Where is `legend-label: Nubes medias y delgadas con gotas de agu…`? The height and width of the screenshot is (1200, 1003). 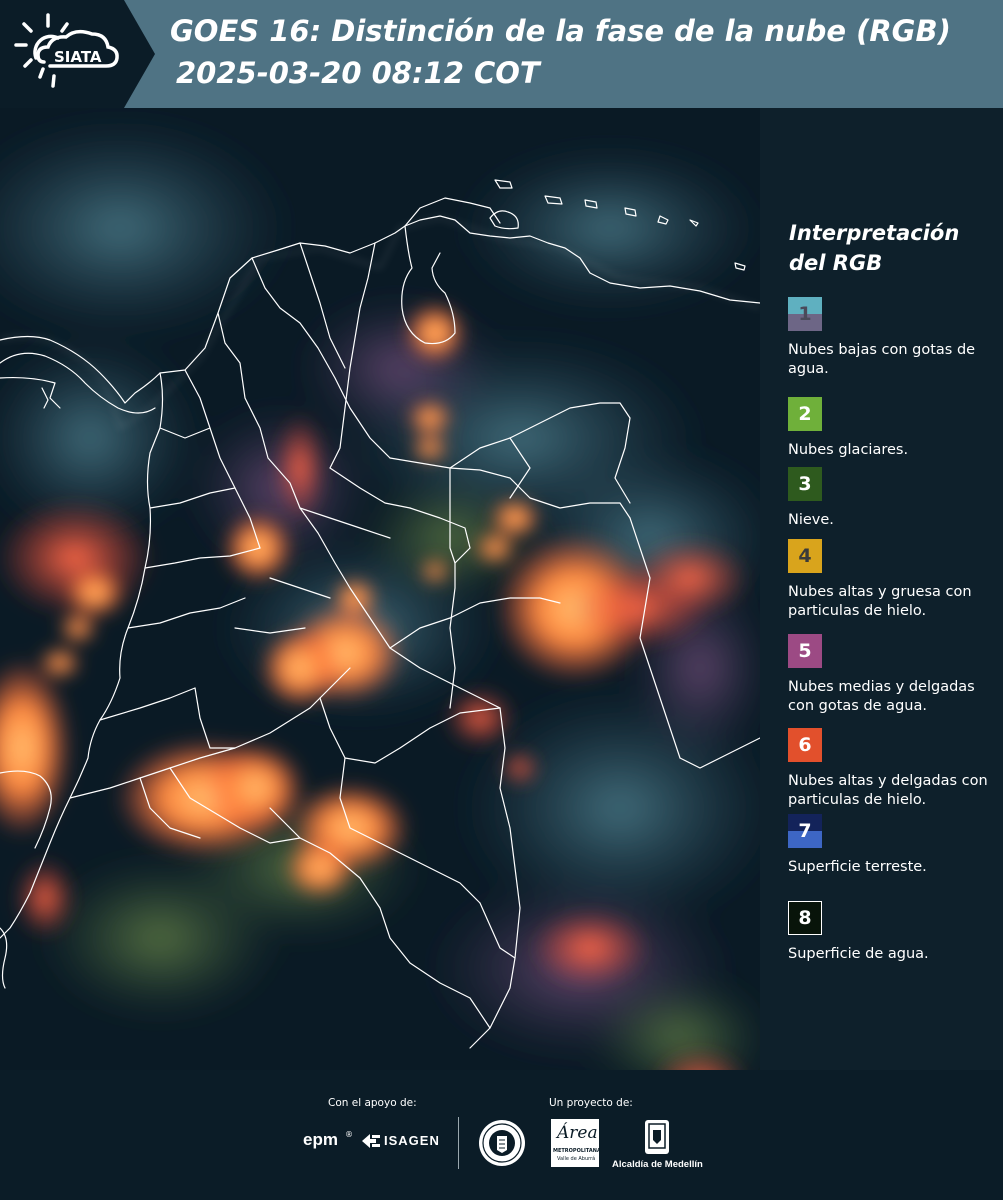
legend-label: Nubes medias y delgadas con gotas de agu… is located at coordinates (881, 696).